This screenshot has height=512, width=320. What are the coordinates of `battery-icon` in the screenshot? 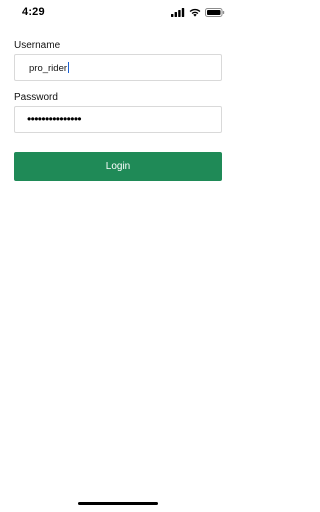 It's located at (215, 12).